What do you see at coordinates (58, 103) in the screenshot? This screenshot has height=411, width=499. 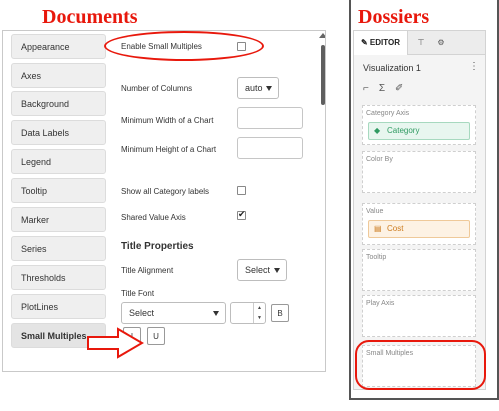 I see `sidebar-item-background: Background` at bounding box center [58, 103].